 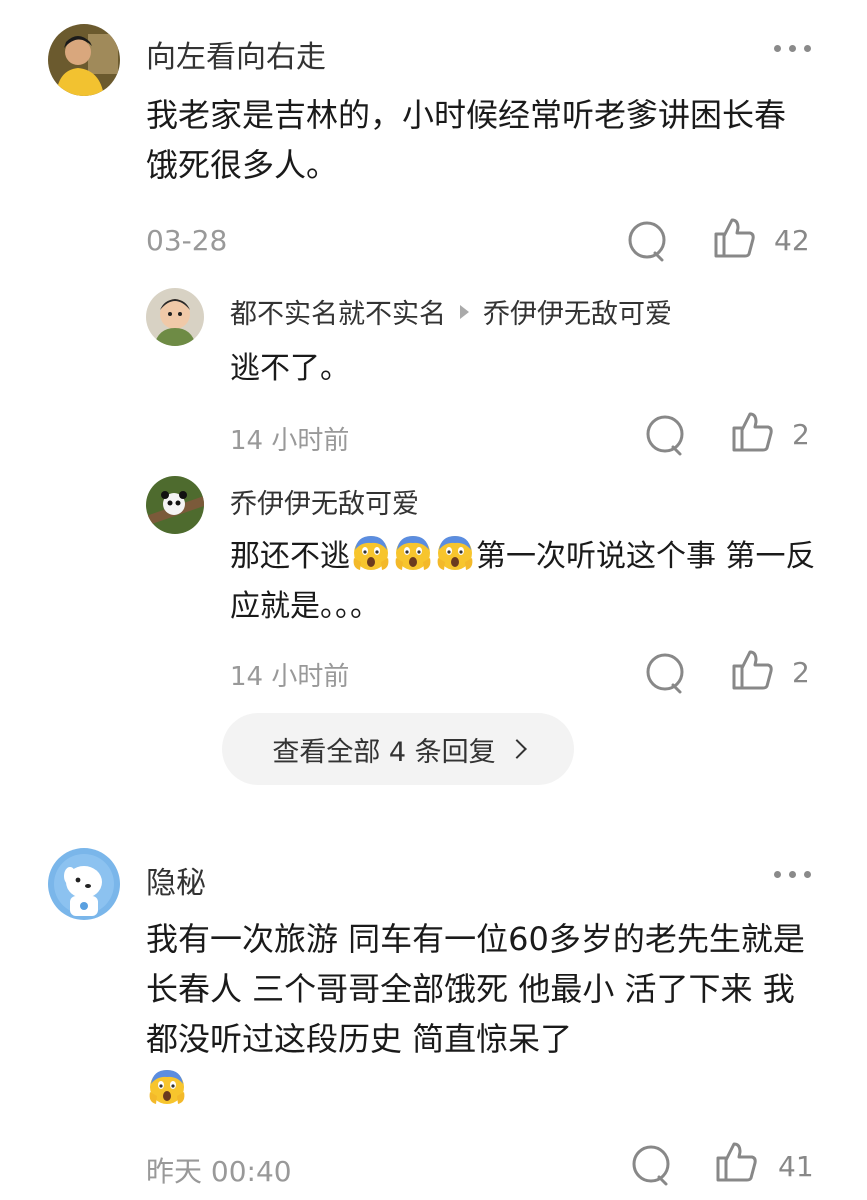 What do you see at coordinates (338, 314) in the screenshot?
I see `reply-author: 都不实名就不实名` at bounding box center [338, 314].